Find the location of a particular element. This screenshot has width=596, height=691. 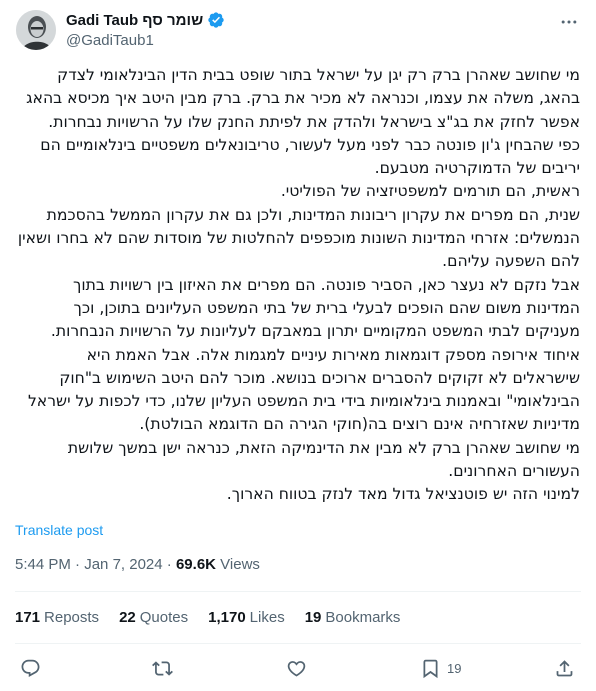

bookmark-count: 19 is located at coordinates (454, 668).